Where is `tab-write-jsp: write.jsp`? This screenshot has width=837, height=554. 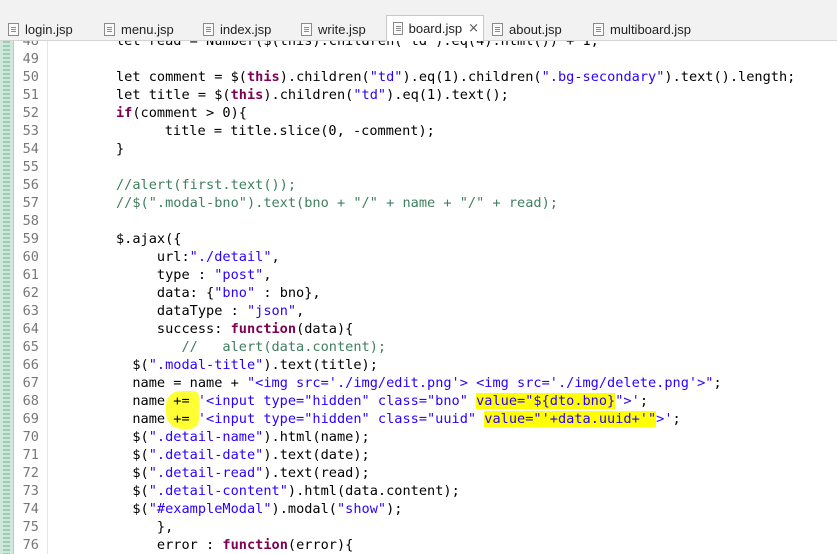
tab-write-jsp: write.jsp is located at coordinates (339, 29).